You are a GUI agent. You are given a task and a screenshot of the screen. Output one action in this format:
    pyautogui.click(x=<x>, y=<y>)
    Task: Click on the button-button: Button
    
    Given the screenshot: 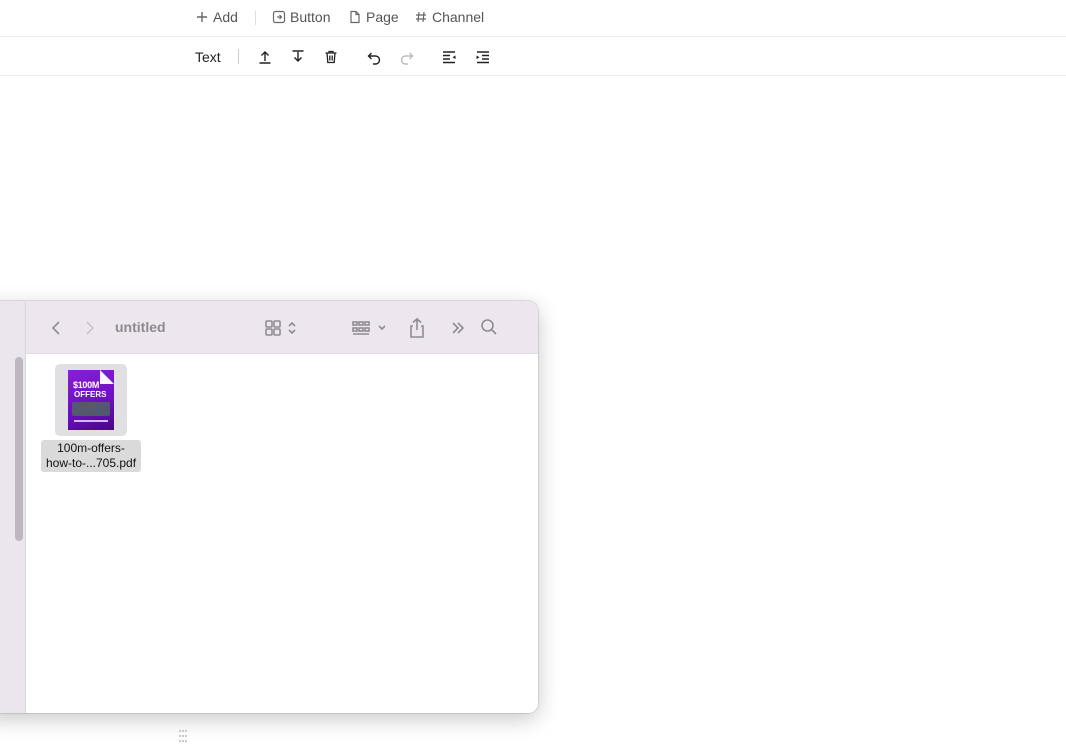 What is the action you would take?
    pyautogui.click(x=301, y=17)
    